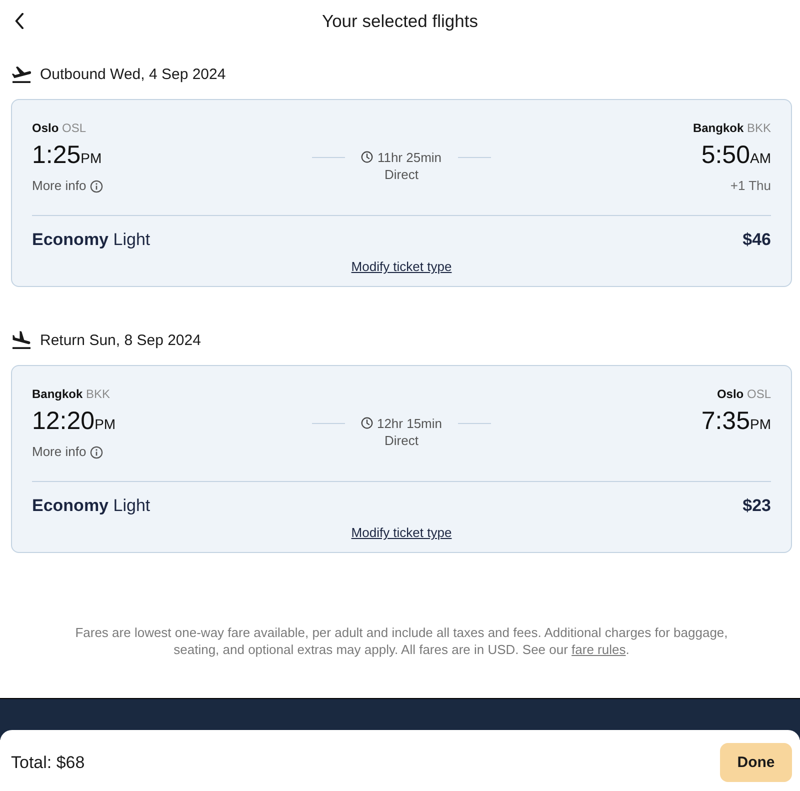 The image size is (800, 791). What do you see at coordinates (756, 240) in the screenshot?
I see `fare-price: $46` at bounding box center [756, 240].